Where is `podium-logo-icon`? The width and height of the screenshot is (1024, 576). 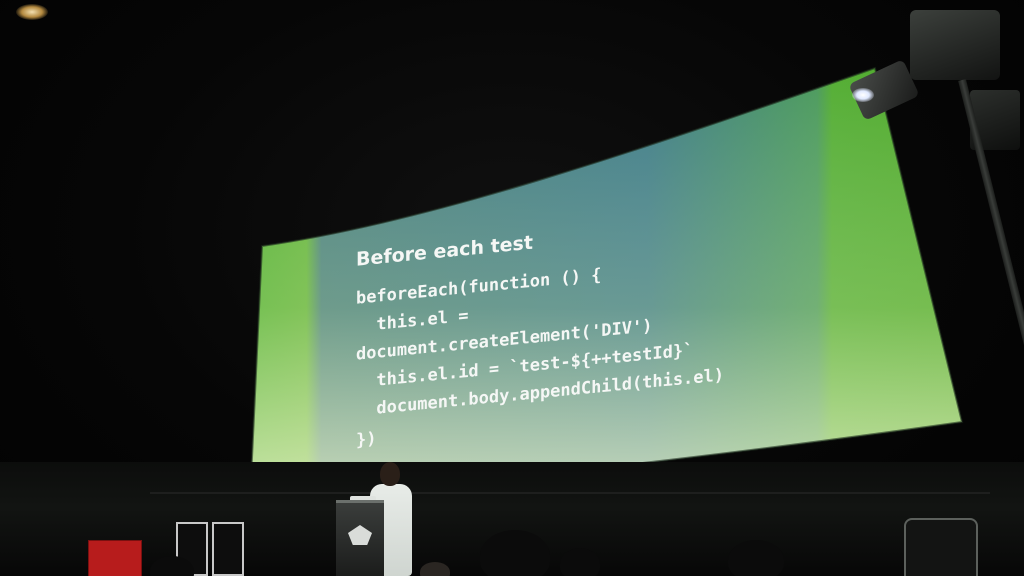
podium-logo-icon is located at coordinates (360, 535).